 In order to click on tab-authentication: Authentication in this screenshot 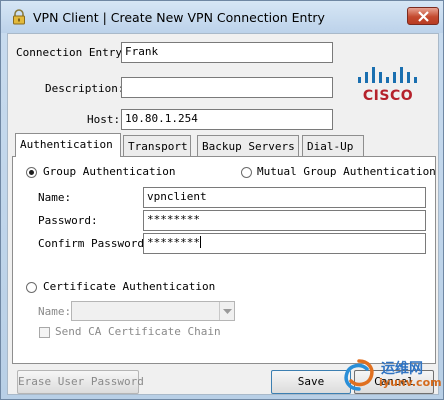, I will do `click(68, 145)`.